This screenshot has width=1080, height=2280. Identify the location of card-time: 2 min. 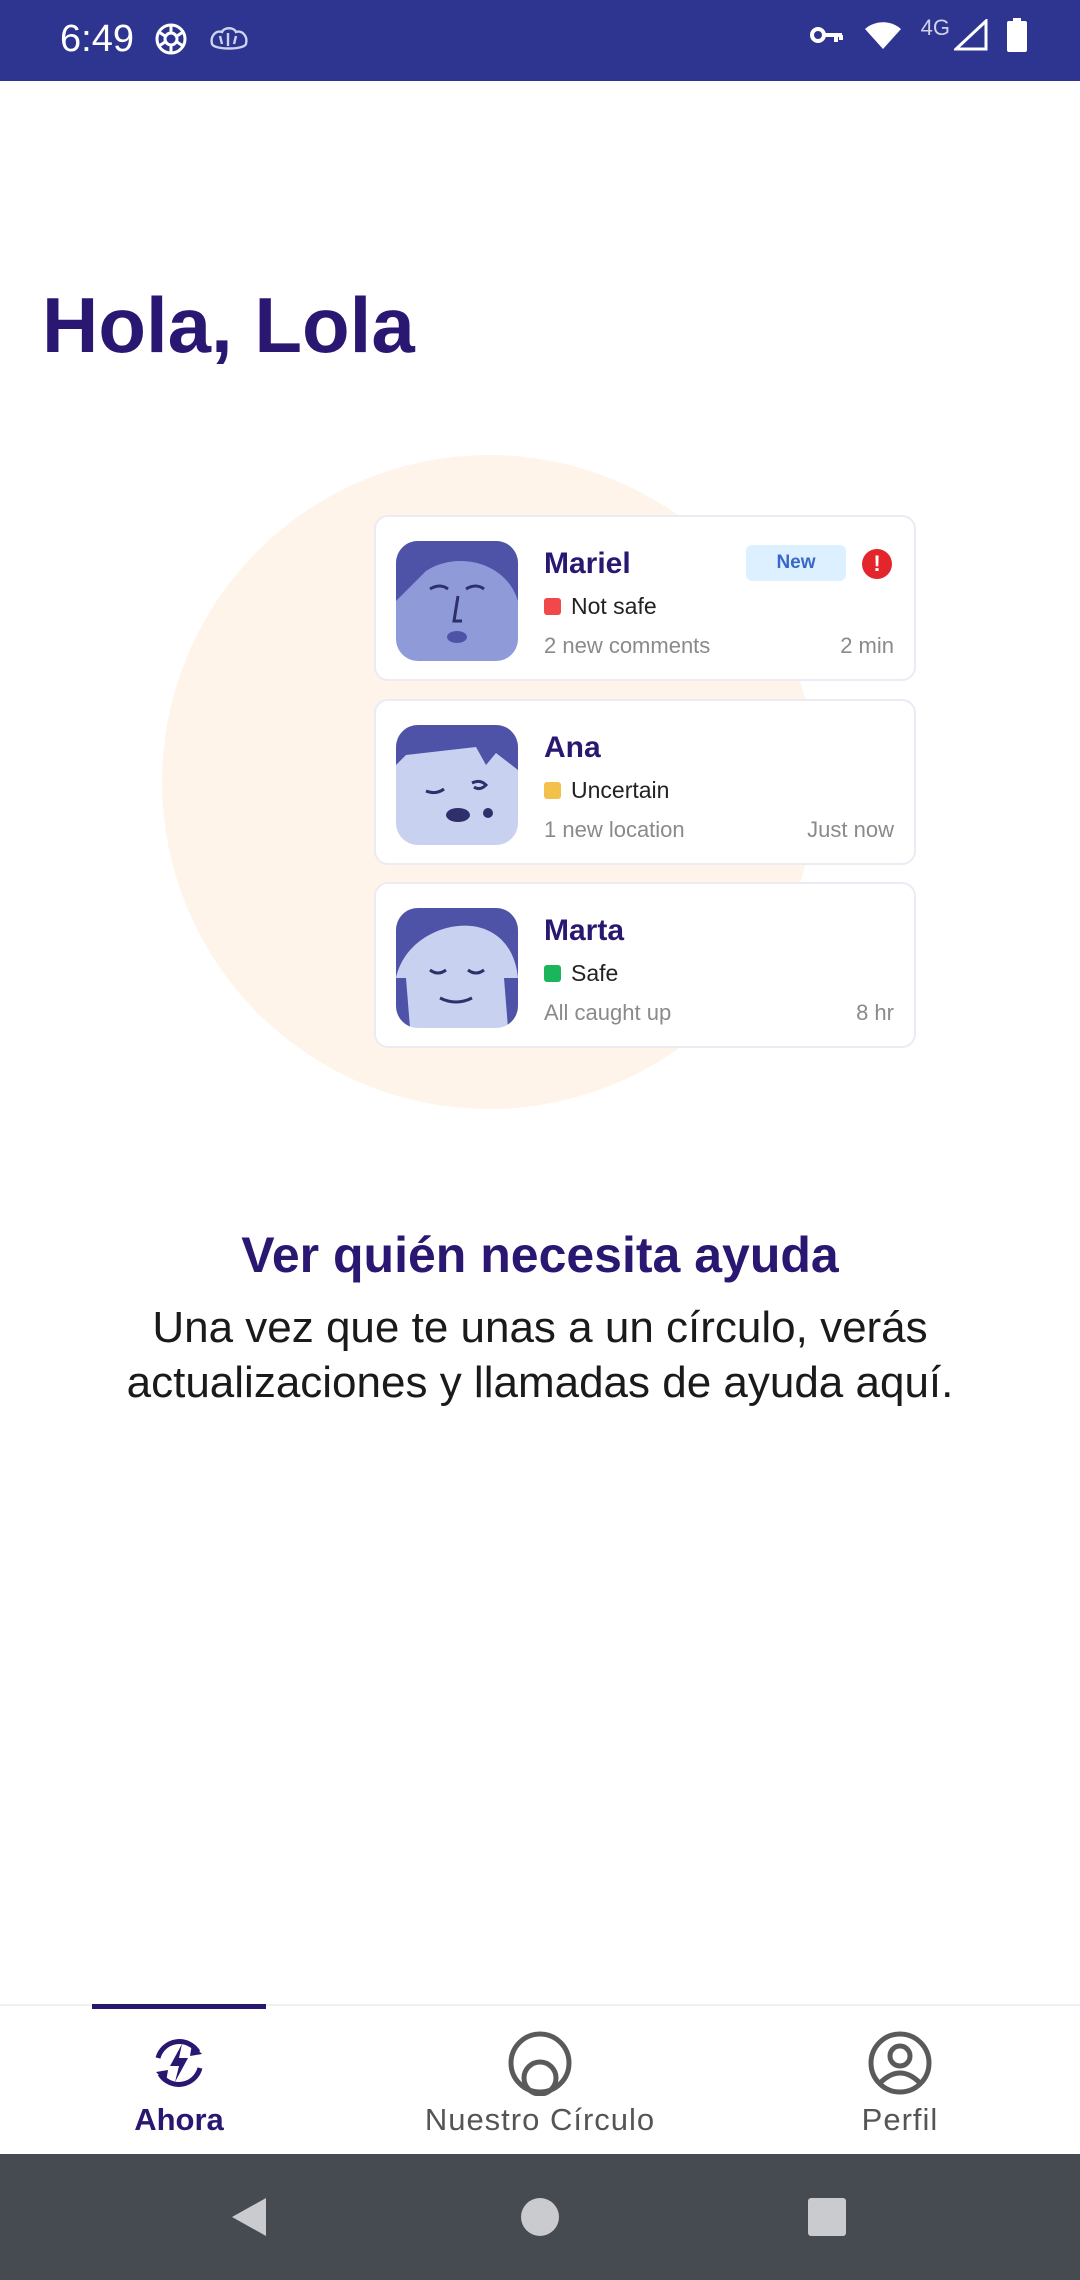
(867, 645).